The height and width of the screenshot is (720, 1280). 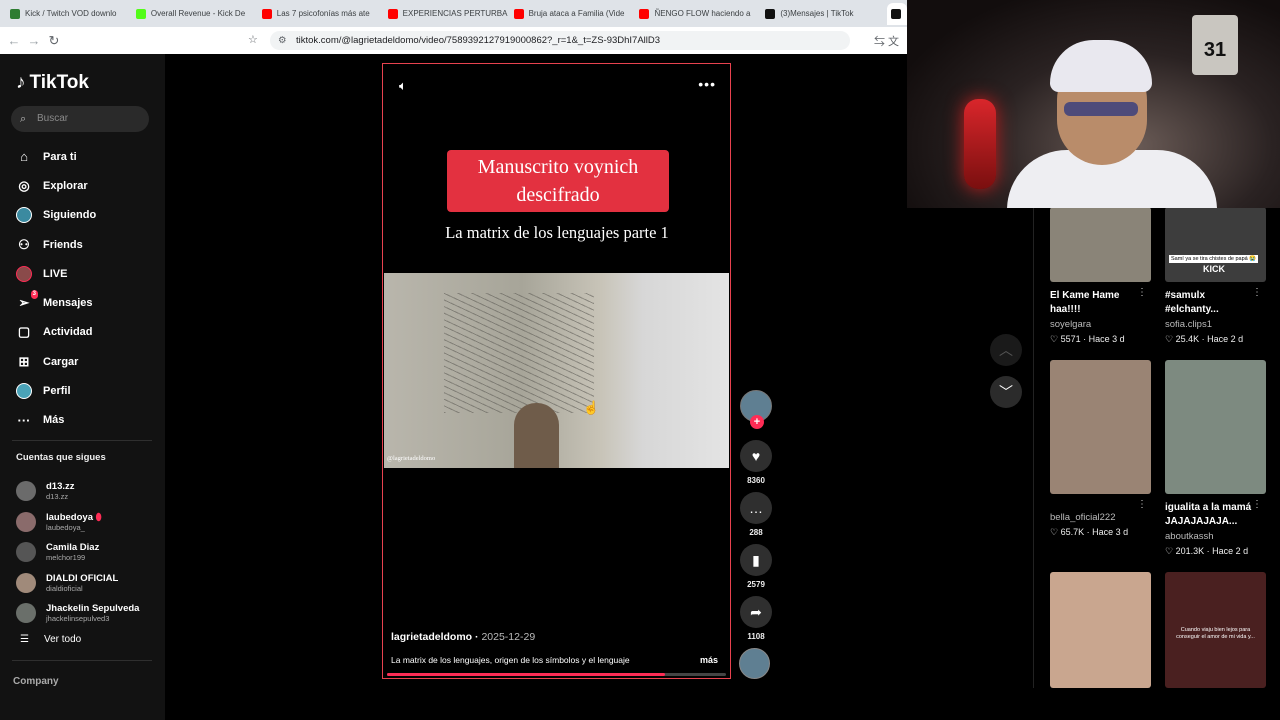 I want to click on video-progress-bar, so click(x=556, y=674).